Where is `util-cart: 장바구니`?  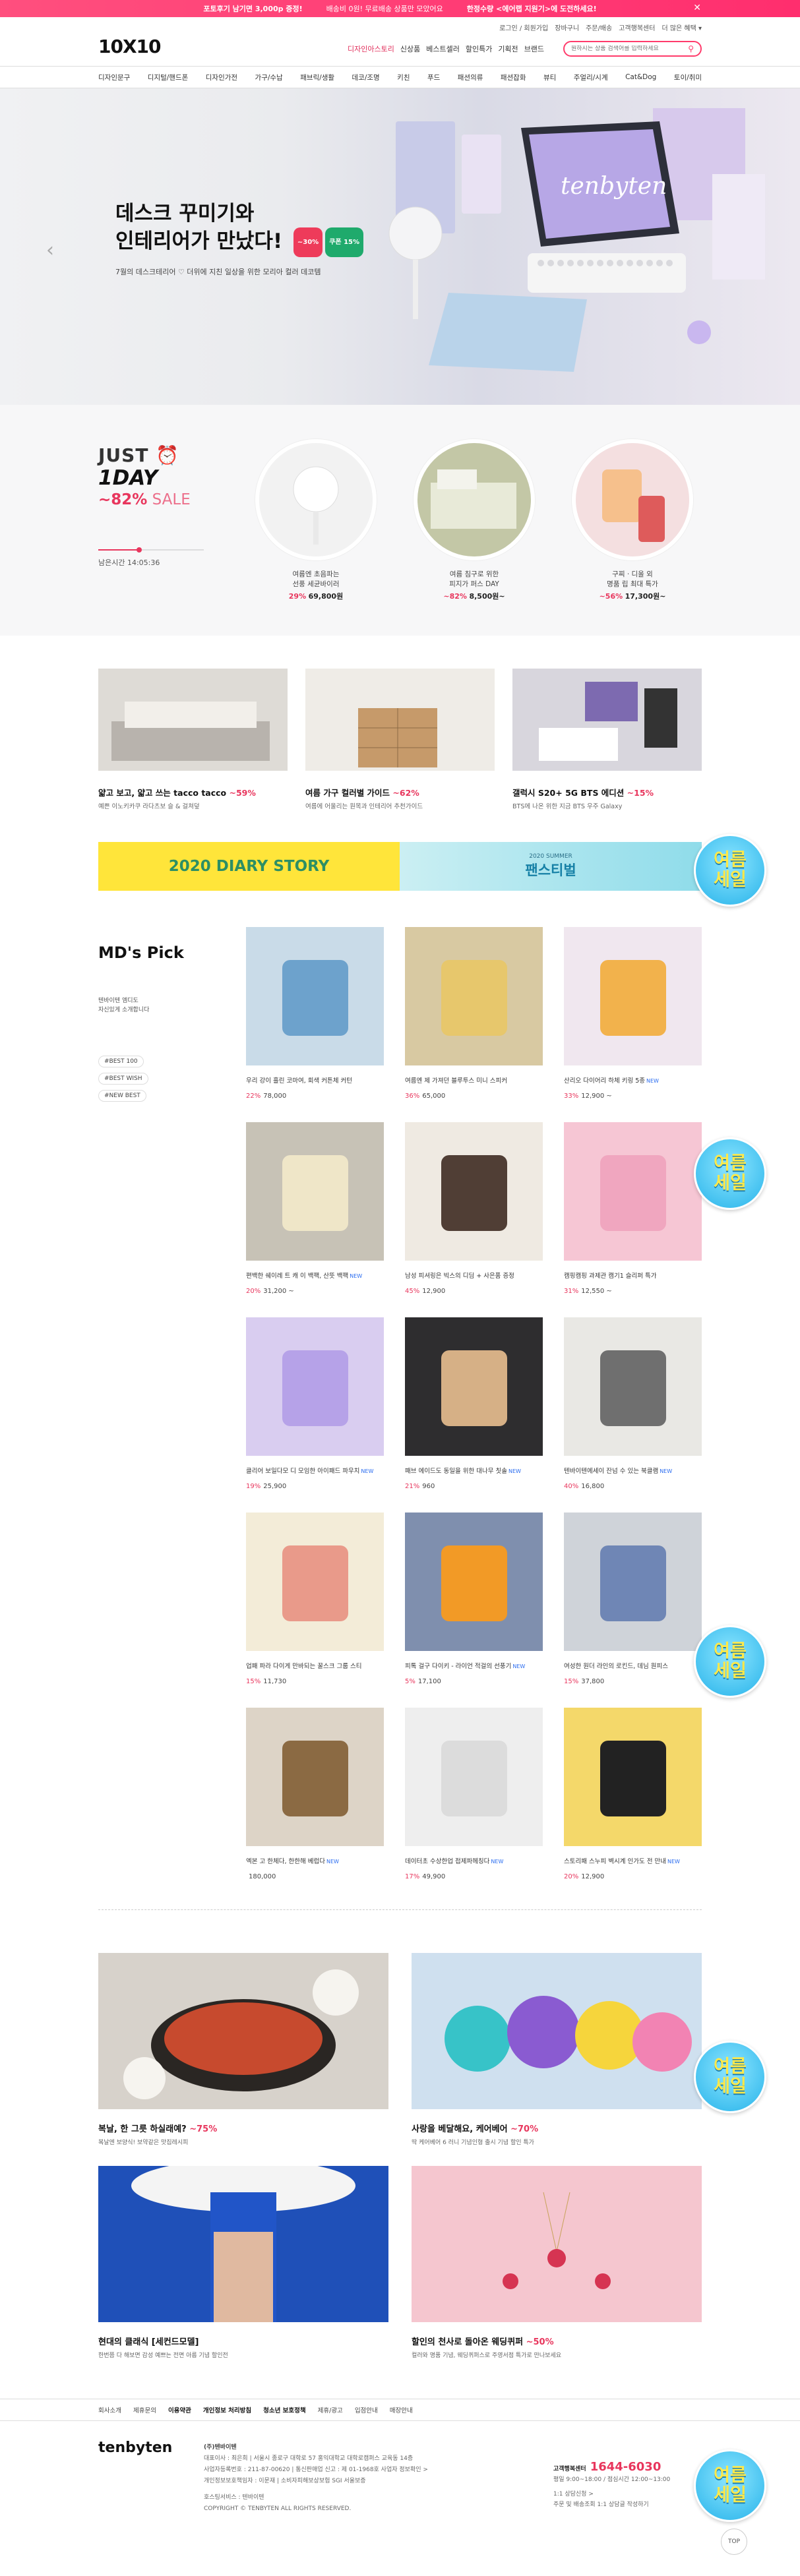 util-cart: 장바구니 is located at coordinates (567, 27).